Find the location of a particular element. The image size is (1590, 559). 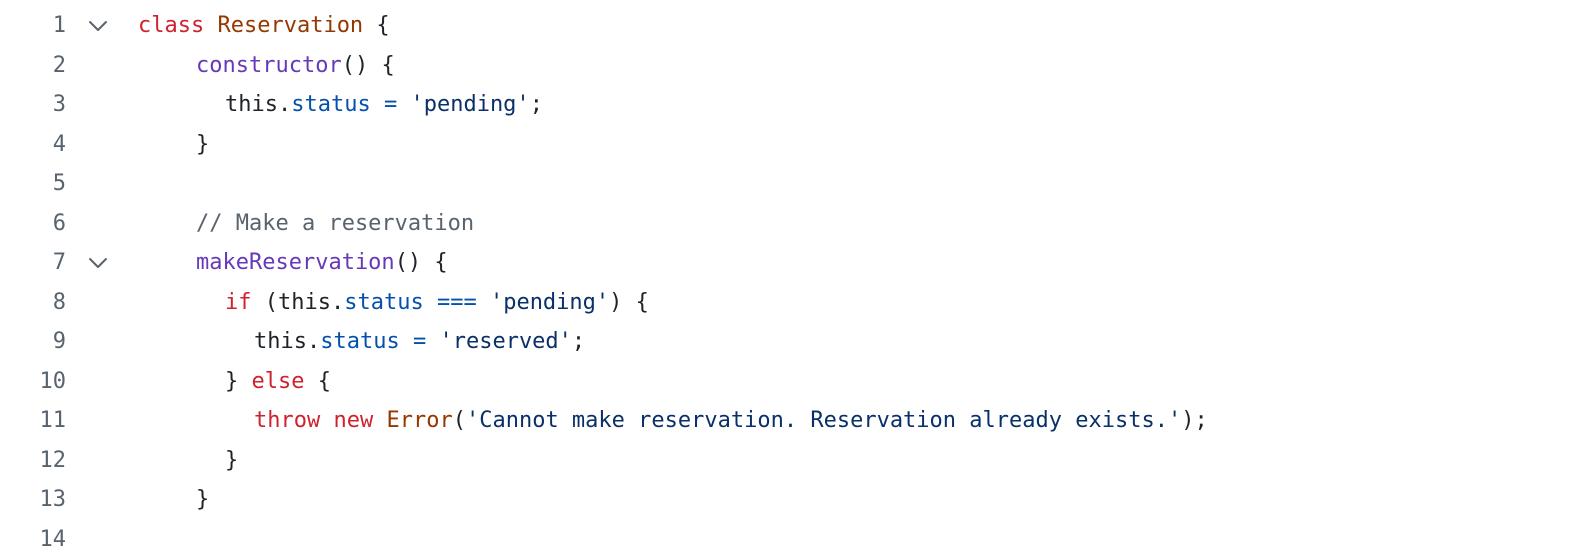

code-text: // Make a reservation is located at coordinates (335, 224).